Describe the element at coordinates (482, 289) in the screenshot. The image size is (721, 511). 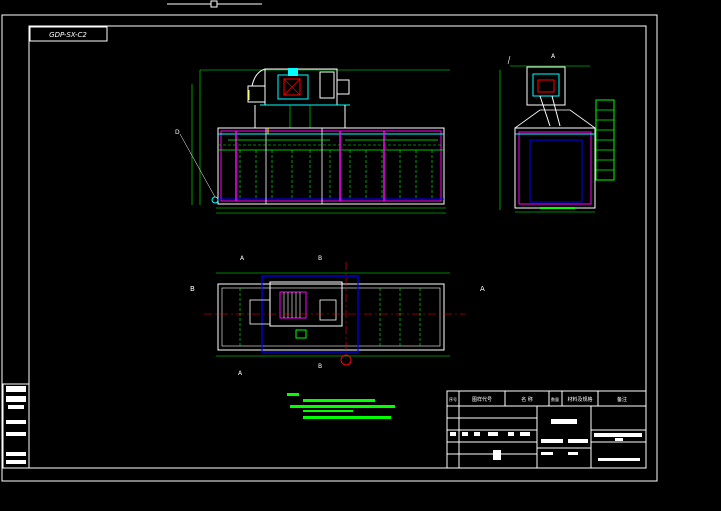
I see `label-a-right: A` at that location.